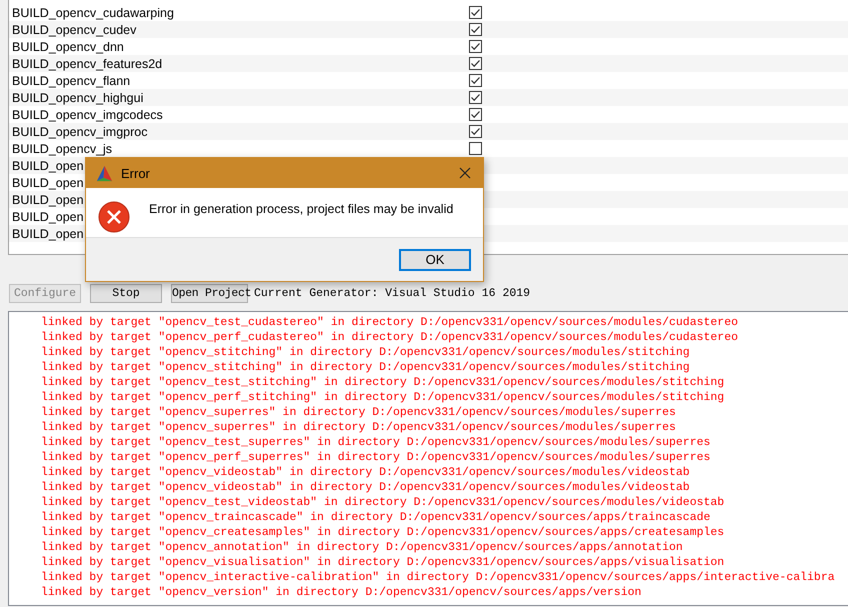 The width and height of the screenshot is (848, 607). Describe the element at coordinates (74, 29) in the screenshot. I see `option-name: BUILD_opencv_cudev` at that location.